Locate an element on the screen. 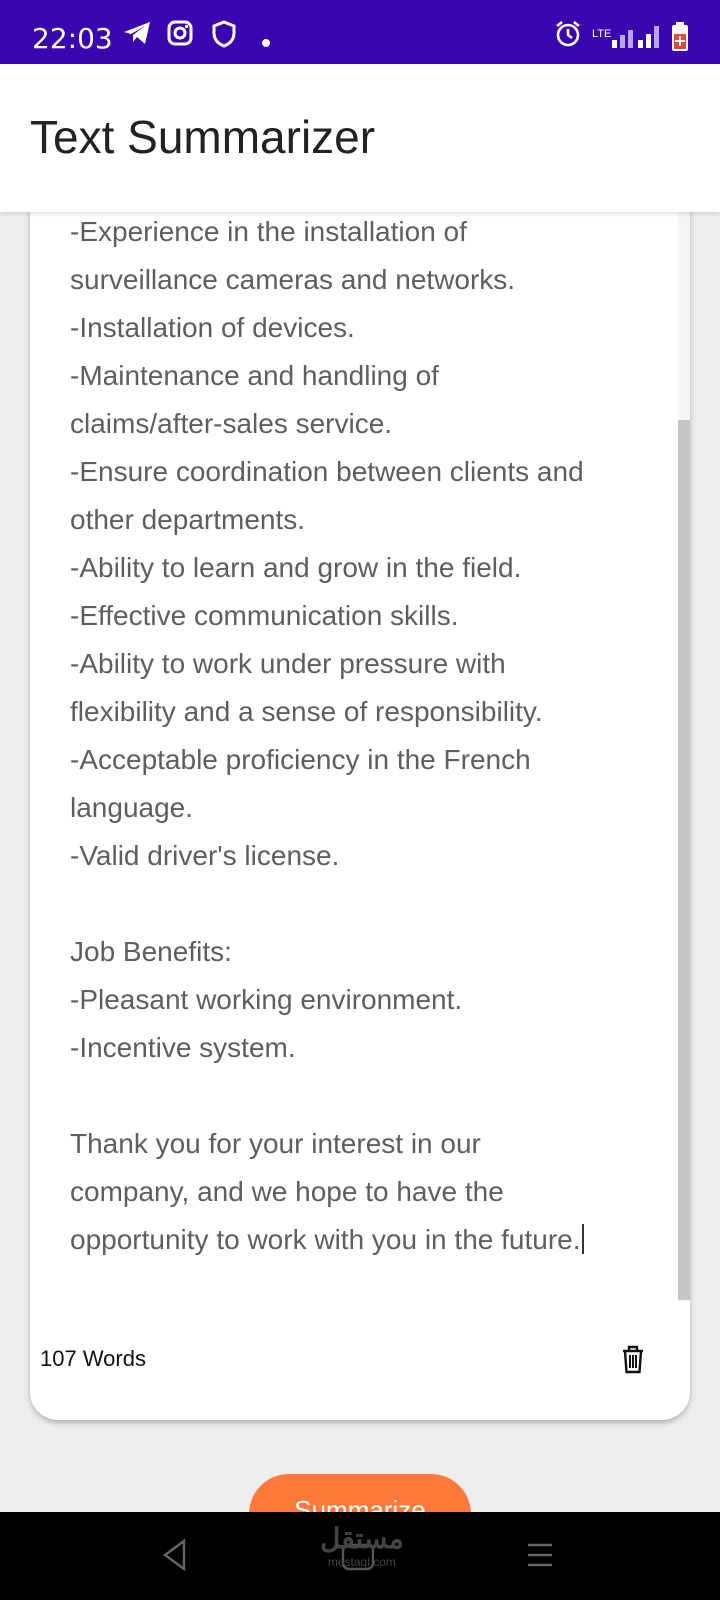 The height and width of the screenshot is (1600, 720). menu-icon is located at coordinates (540, 1557).